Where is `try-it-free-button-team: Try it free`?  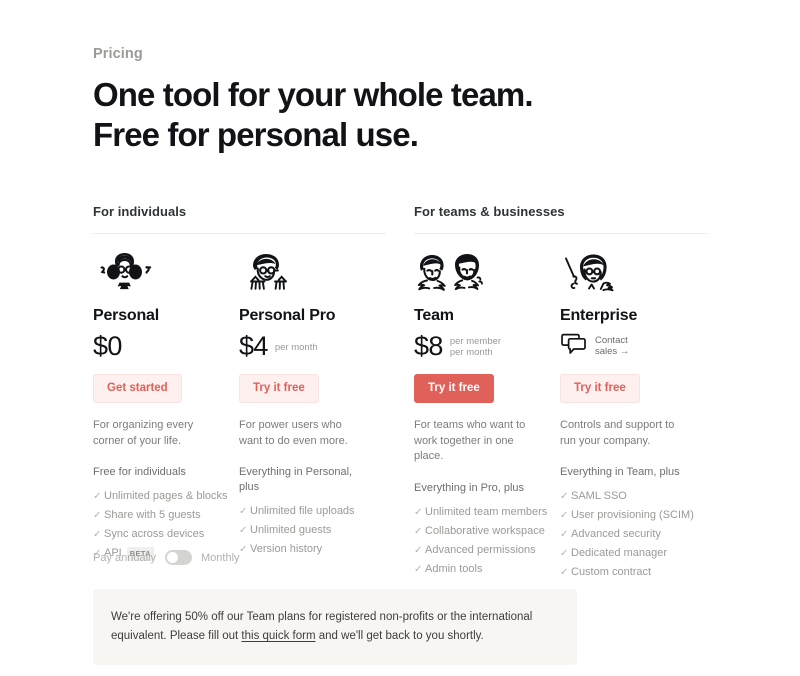
try-it-free-button-team: Try it free is located at coordinates (454, 388).